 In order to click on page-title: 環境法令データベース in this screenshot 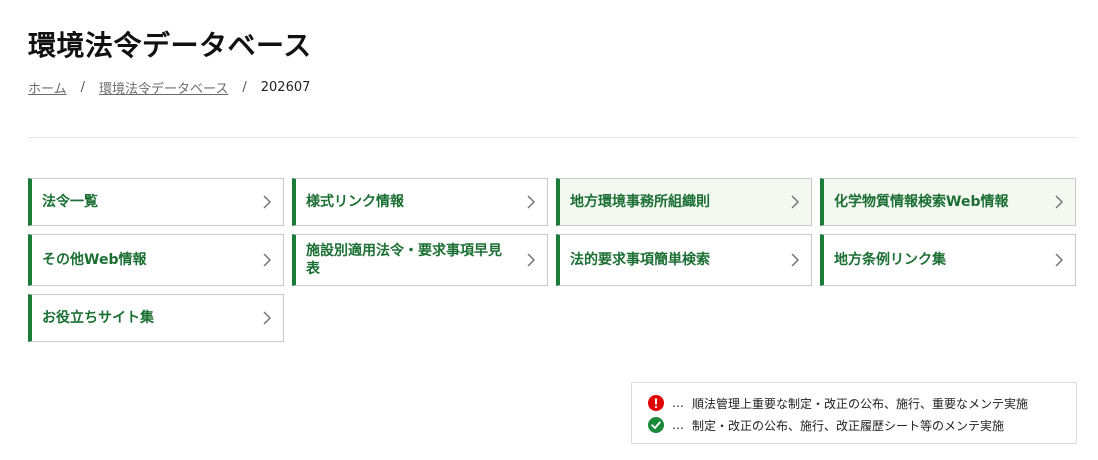, I will do `click(170, 45)`.